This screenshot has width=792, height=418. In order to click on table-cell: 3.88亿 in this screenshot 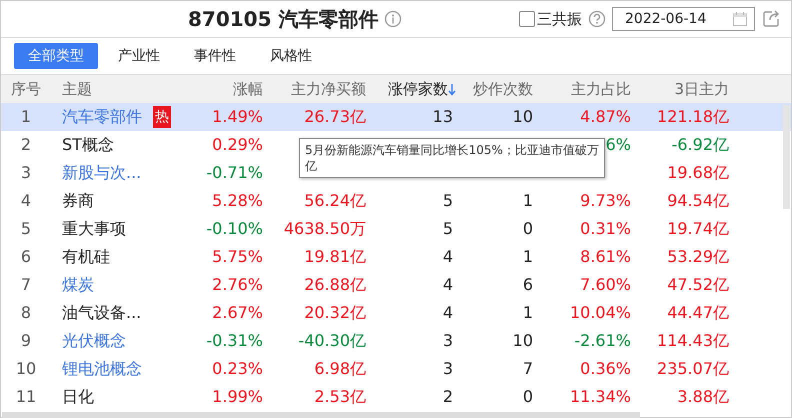, I will do `click(703, 396)`.